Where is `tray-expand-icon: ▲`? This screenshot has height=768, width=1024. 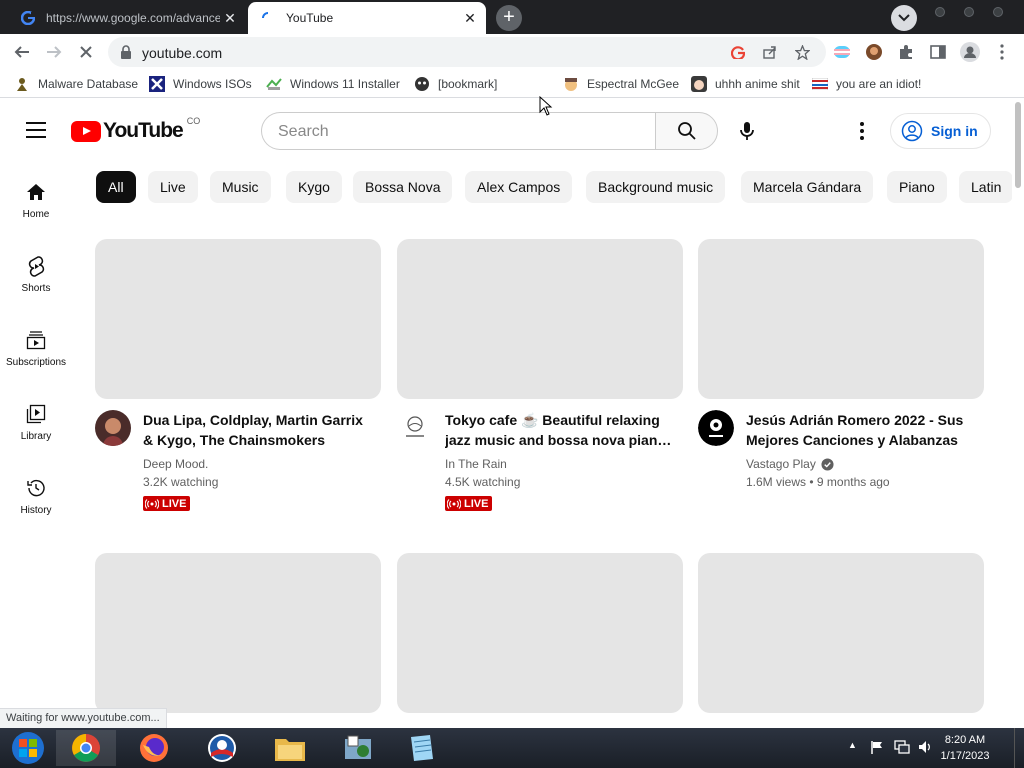
tray-expand-icon: ▲ is located at coordinates (852, 745).